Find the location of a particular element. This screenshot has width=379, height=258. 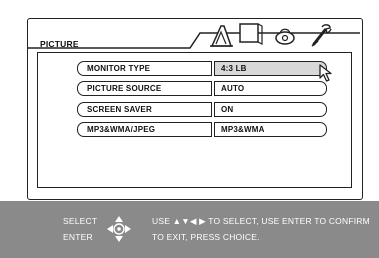

setting-label: MP3&WMA/JPEG is located at coordinates (144, 129).